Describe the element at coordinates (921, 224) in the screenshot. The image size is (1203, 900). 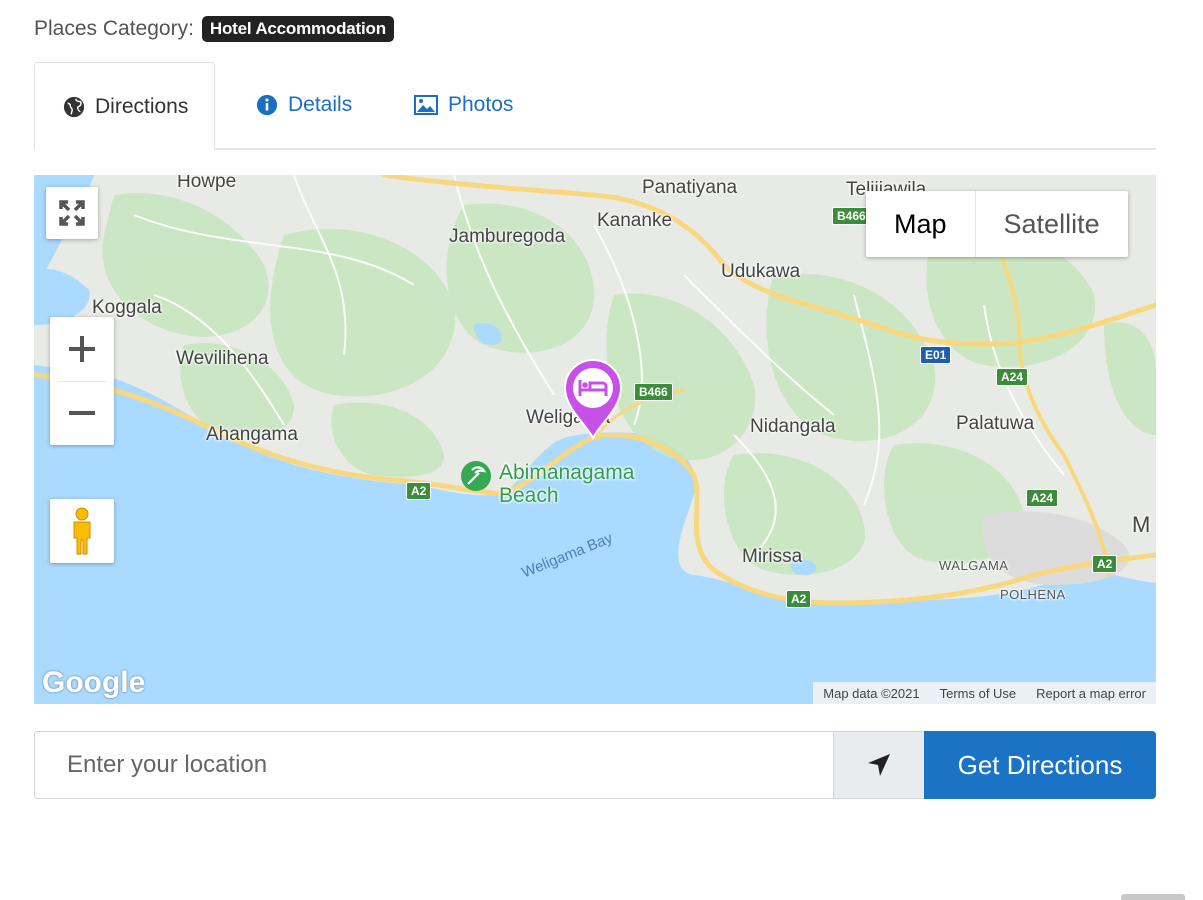
I see `map-type-map-button: Map` at that location.